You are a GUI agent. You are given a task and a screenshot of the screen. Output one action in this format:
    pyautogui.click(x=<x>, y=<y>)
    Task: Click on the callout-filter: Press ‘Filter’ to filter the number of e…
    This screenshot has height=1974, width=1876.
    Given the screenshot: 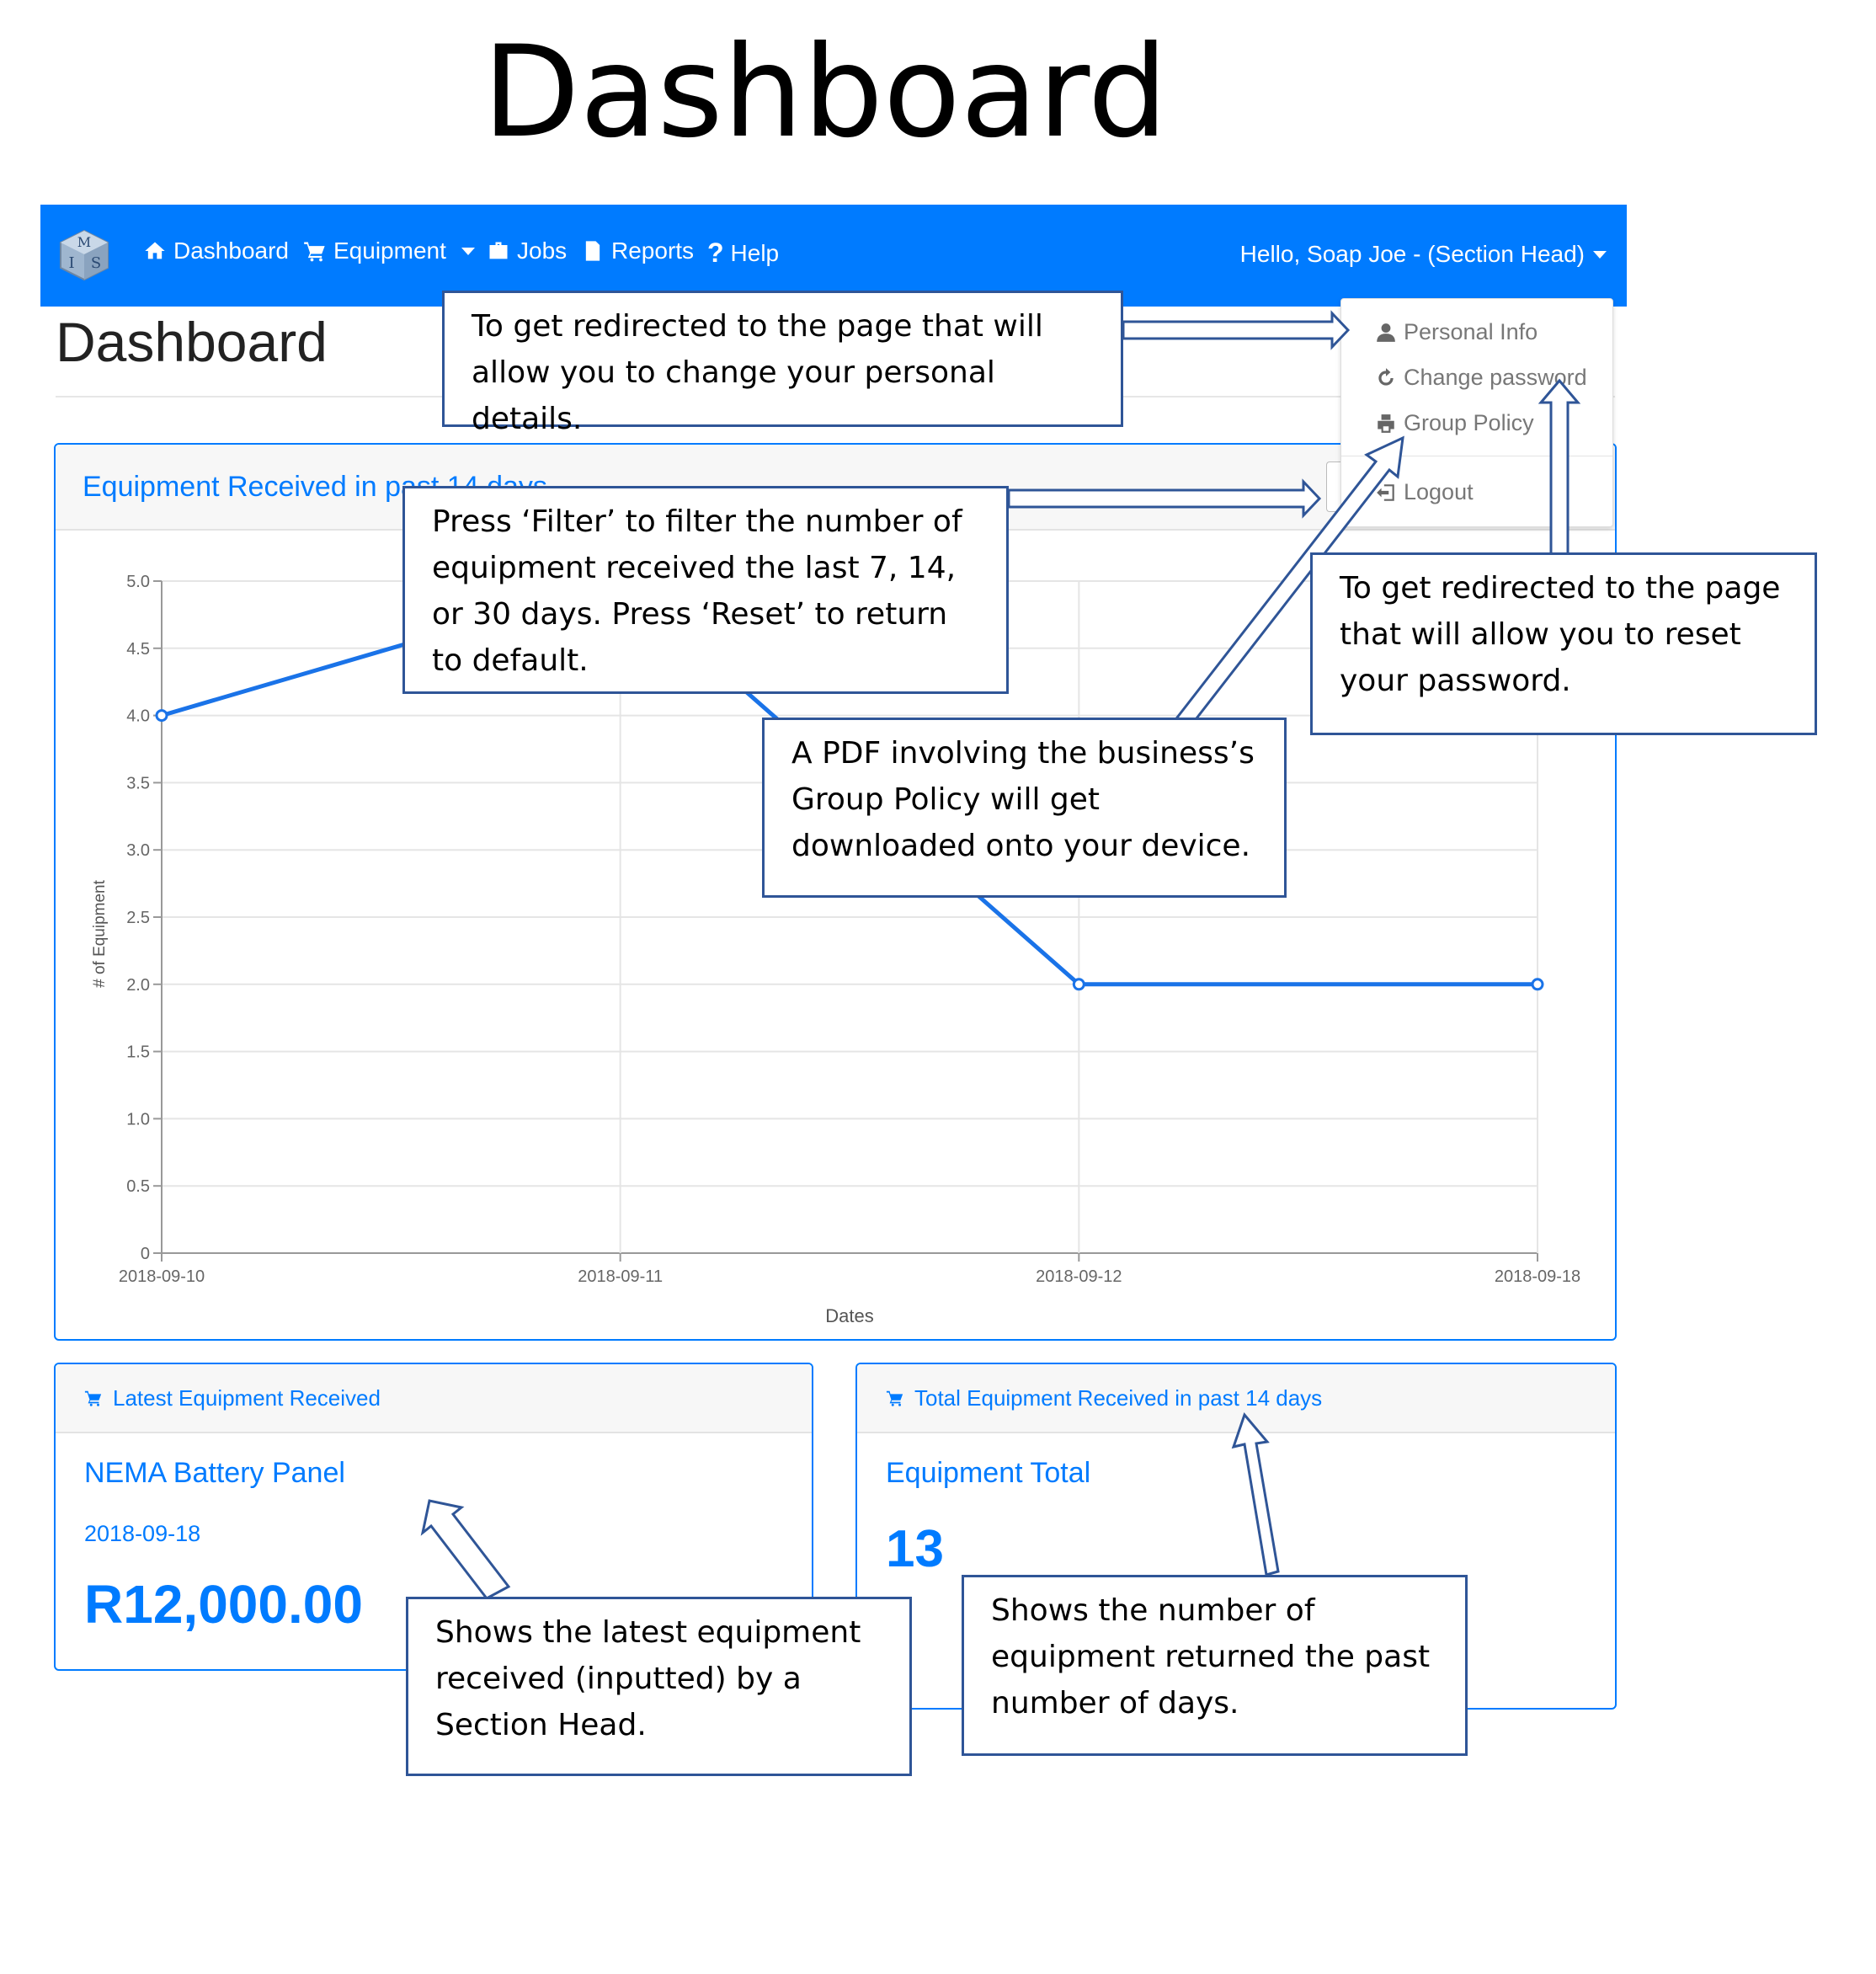 What is the action you would take?
    pyautogui.click(x=705, y=590)
    